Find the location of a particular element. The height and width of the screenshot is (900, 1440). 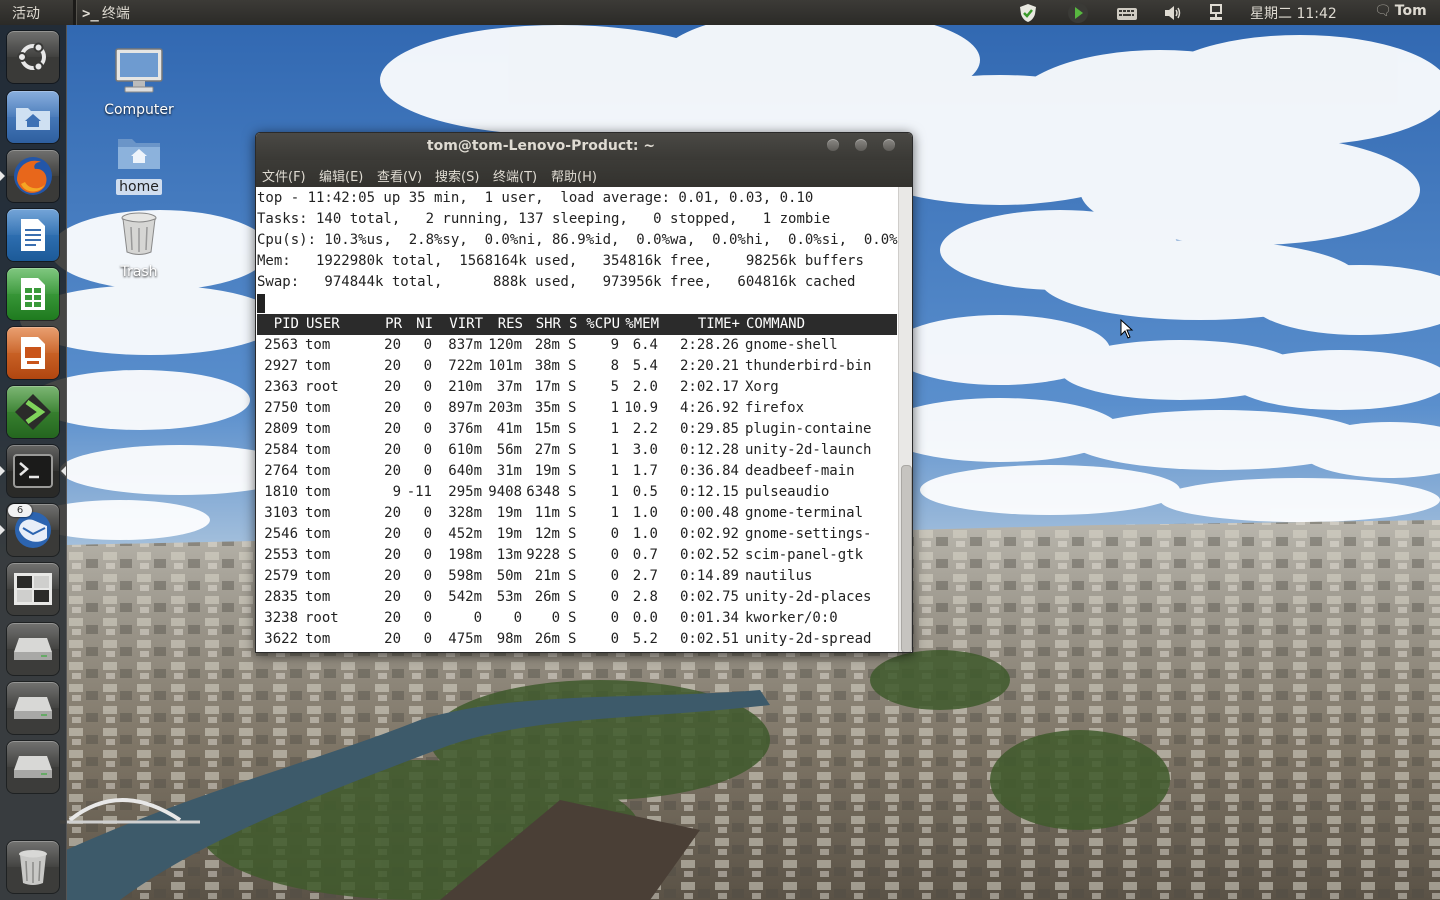

ubuntu-logo-icon is located at coordinates (33, 57).